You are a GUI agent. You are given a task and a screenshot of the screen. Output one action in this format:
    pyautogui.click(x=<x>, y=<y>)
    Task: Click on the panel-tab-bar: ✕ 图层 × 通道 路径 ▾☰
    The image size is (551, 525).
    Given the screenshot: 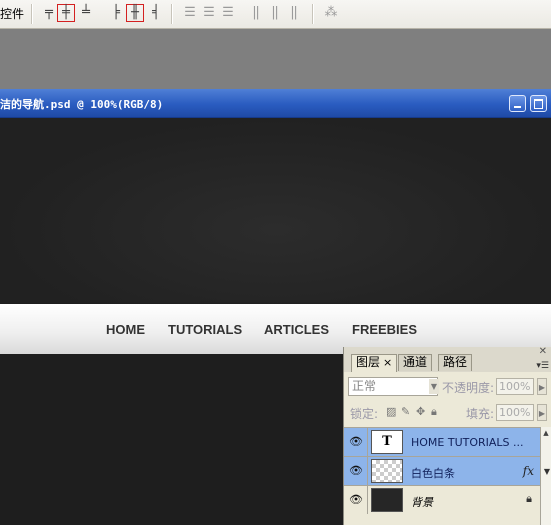 What is the action you would take?
    pyautogui.click(x=447, y=359)
    